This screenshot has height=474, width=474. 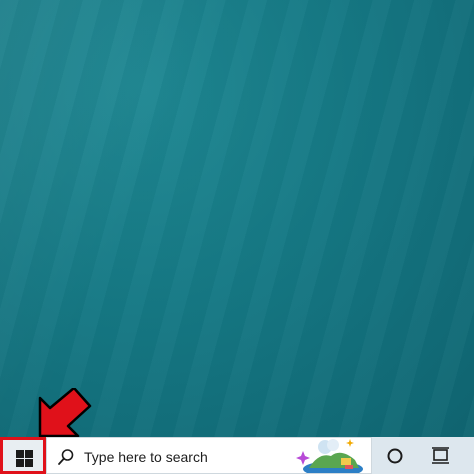 I want to click on search-highlight-illustration, so click(x=333, y=455).